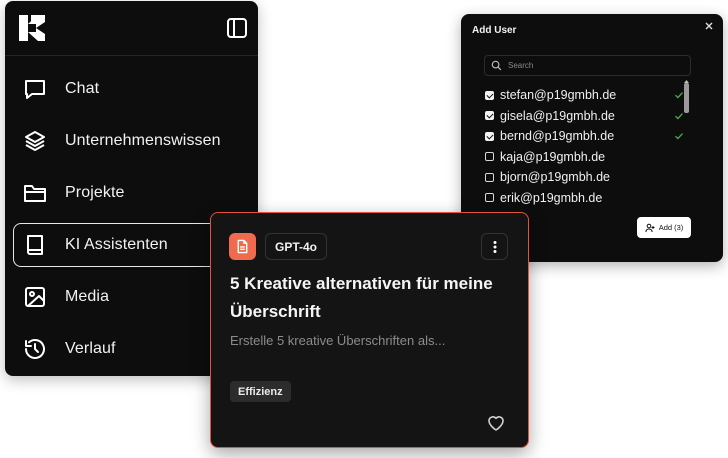 The width and height of the screenshot is (728, 458). I want to click on folder-icon, so click(35, 193).